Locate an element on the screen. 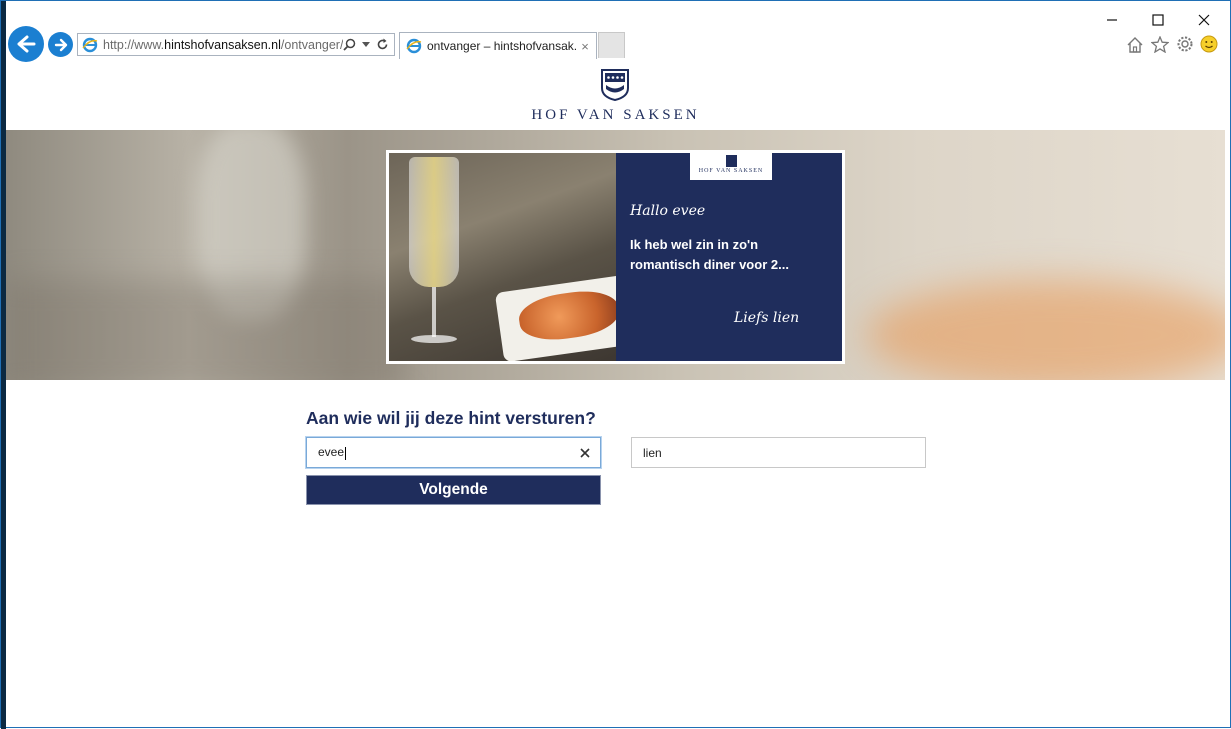  maximize-button is located at coordinates (1158, 20).